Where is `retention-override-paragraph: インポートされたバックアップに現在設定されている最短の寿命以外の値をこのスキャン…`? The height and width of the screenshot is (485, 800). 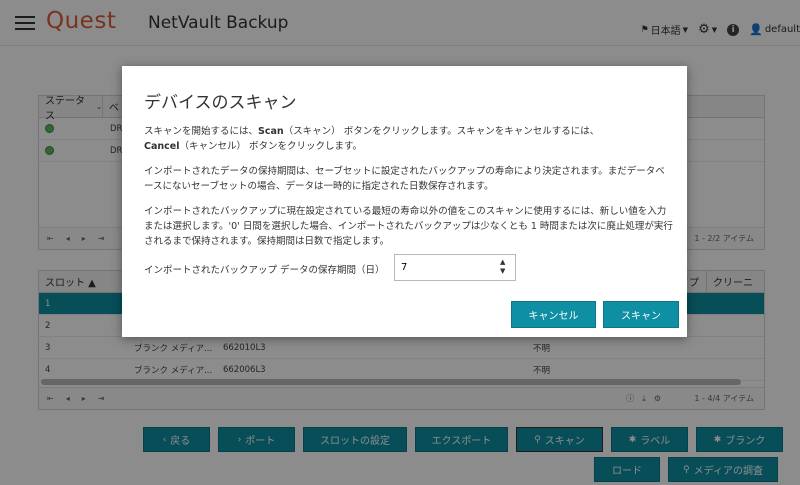 retention-override-paragraph: インポートされたバックアップに現在設定されている最短の寿命以外の値をこのスキャン… is located at coordinates (408, 226).